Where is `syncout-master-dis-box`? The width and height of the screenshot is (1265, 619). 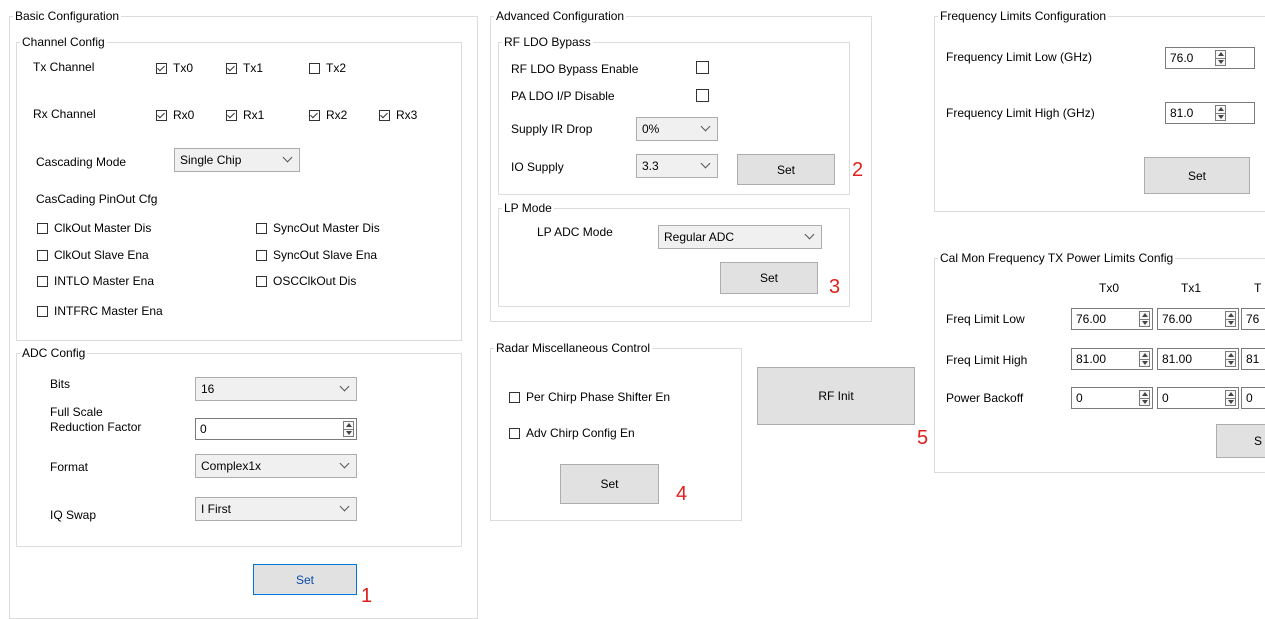
syncout-master-dis-box is located at coordinates (261, 228).